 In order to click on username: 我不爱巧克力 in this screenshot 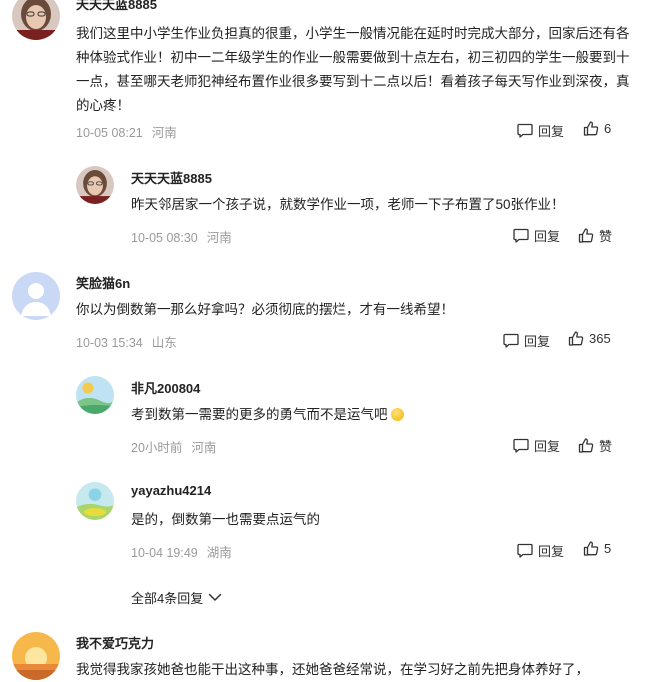, I will do `click(115, 642)`.